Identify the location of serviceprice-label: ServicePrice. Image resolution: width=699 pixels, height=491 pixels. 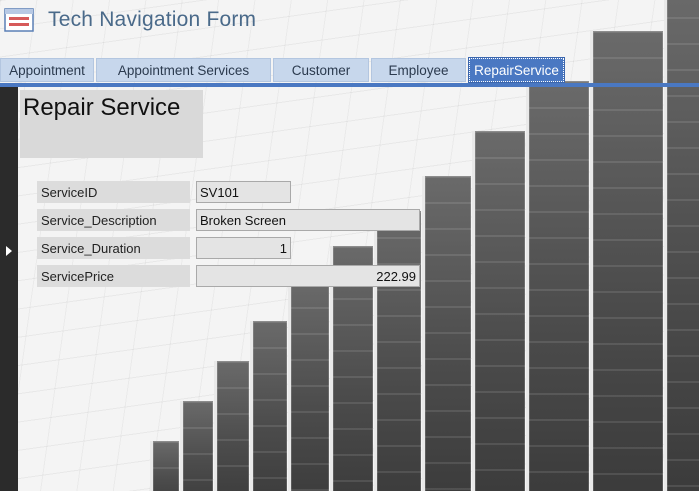
(113, 276).